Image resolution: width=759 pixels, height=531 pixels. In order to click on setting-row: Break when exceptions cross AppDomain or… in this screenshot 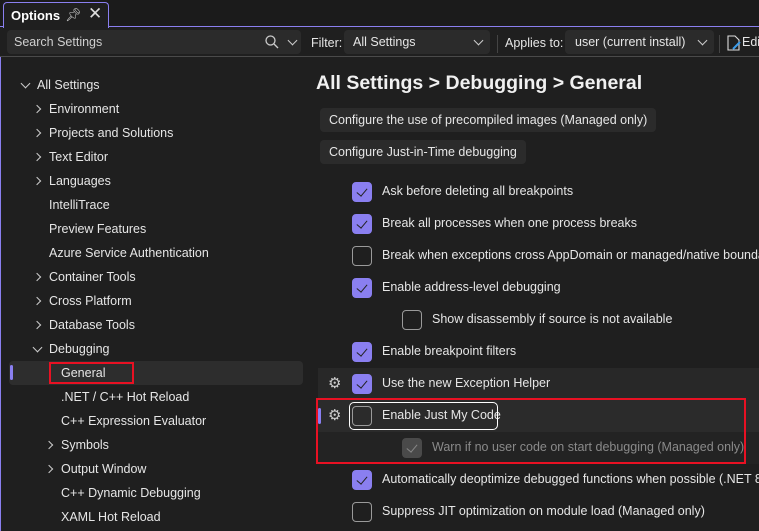, I will do `click(538, 256)`.